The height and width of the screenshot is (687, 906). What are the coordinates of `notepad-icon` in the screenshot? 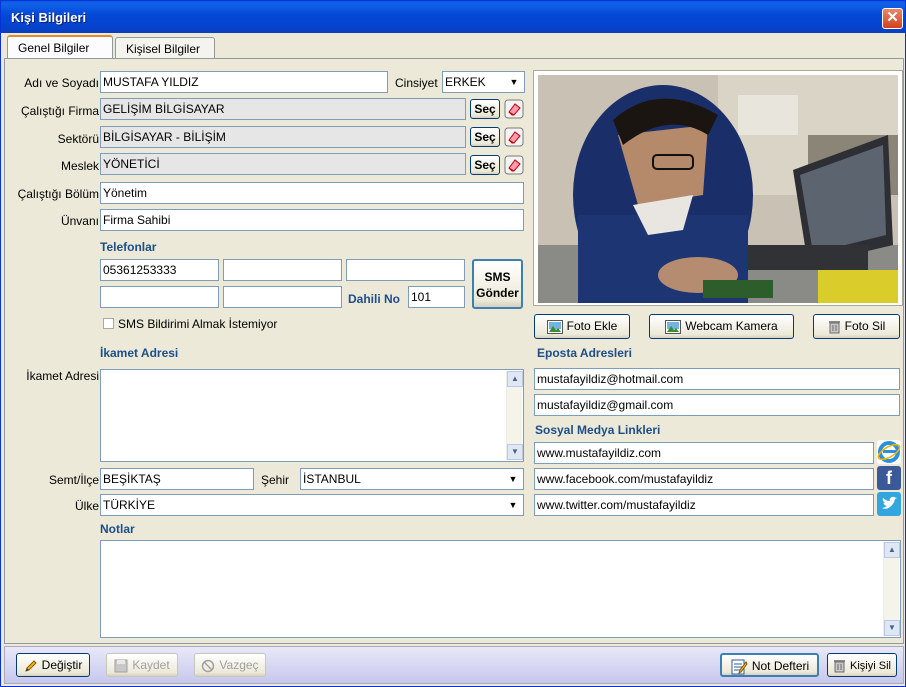 It's located at (739, 667).